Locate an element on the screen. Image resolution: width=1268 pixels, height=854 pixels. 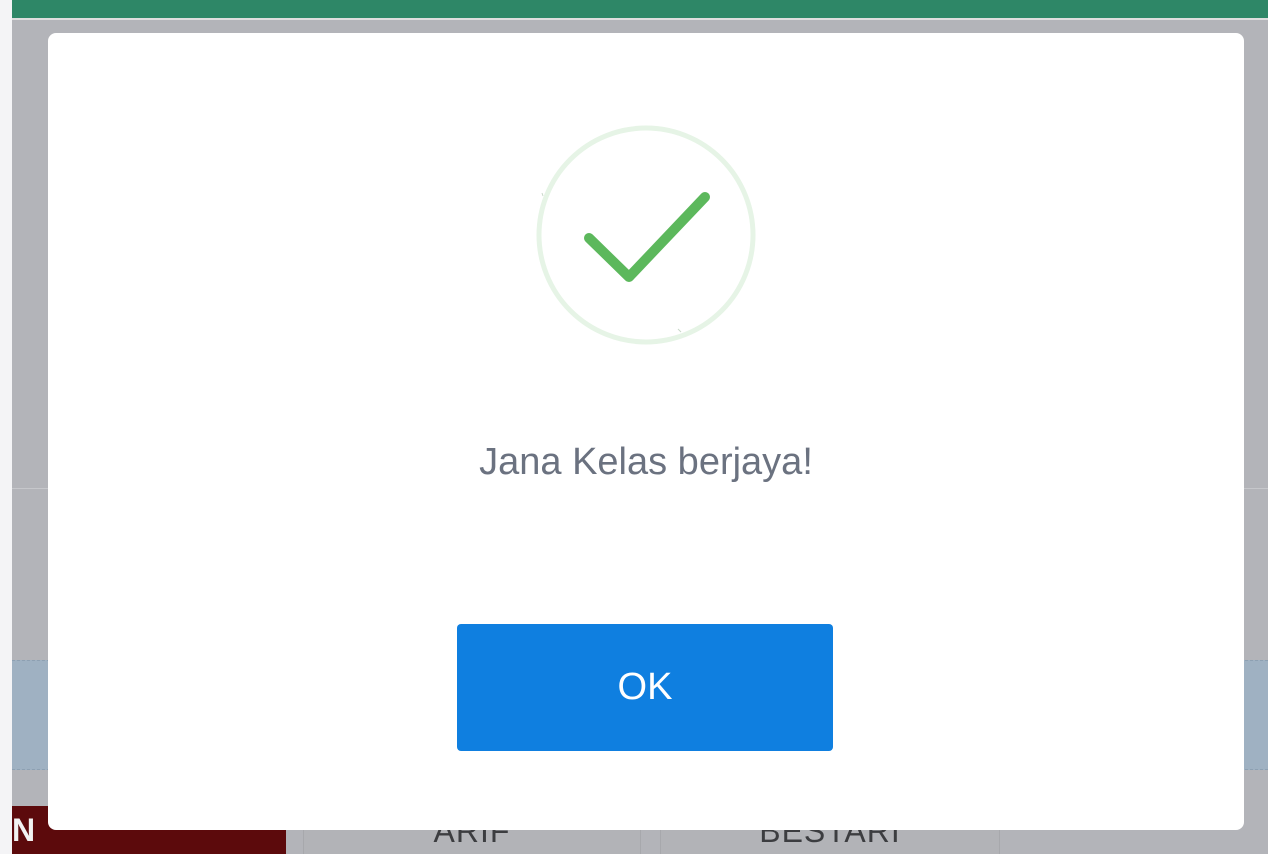
top-header-bar is located at coordinates (640, 10).